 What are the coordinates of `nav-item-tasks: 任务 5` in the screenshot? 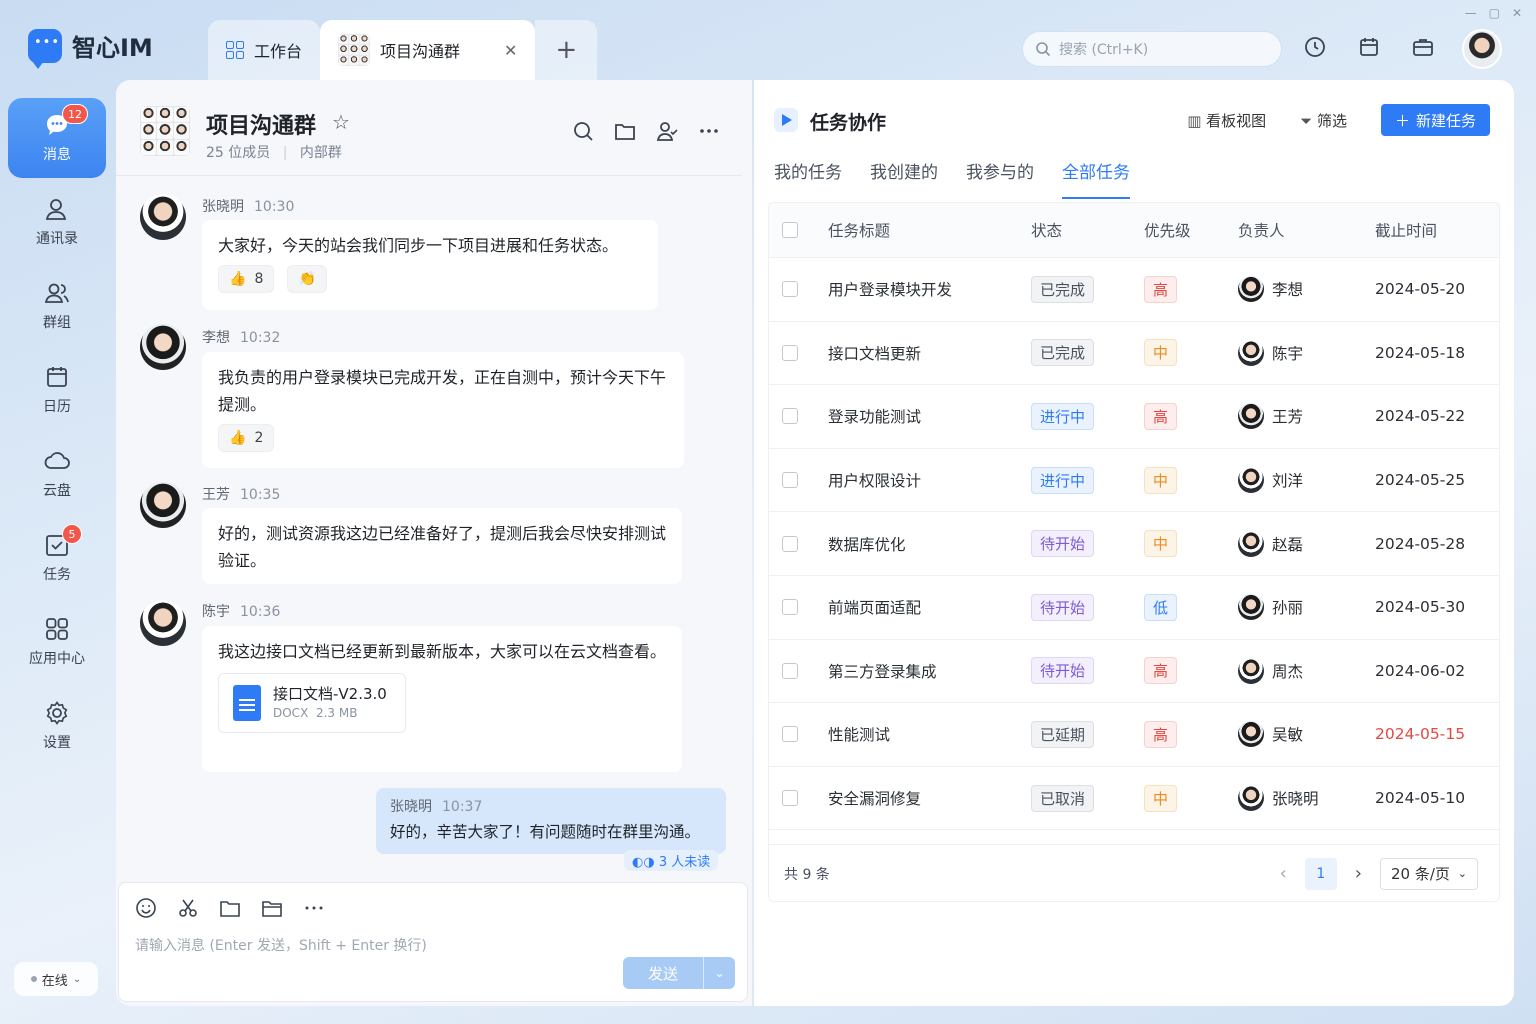 It's located at (57, 558).